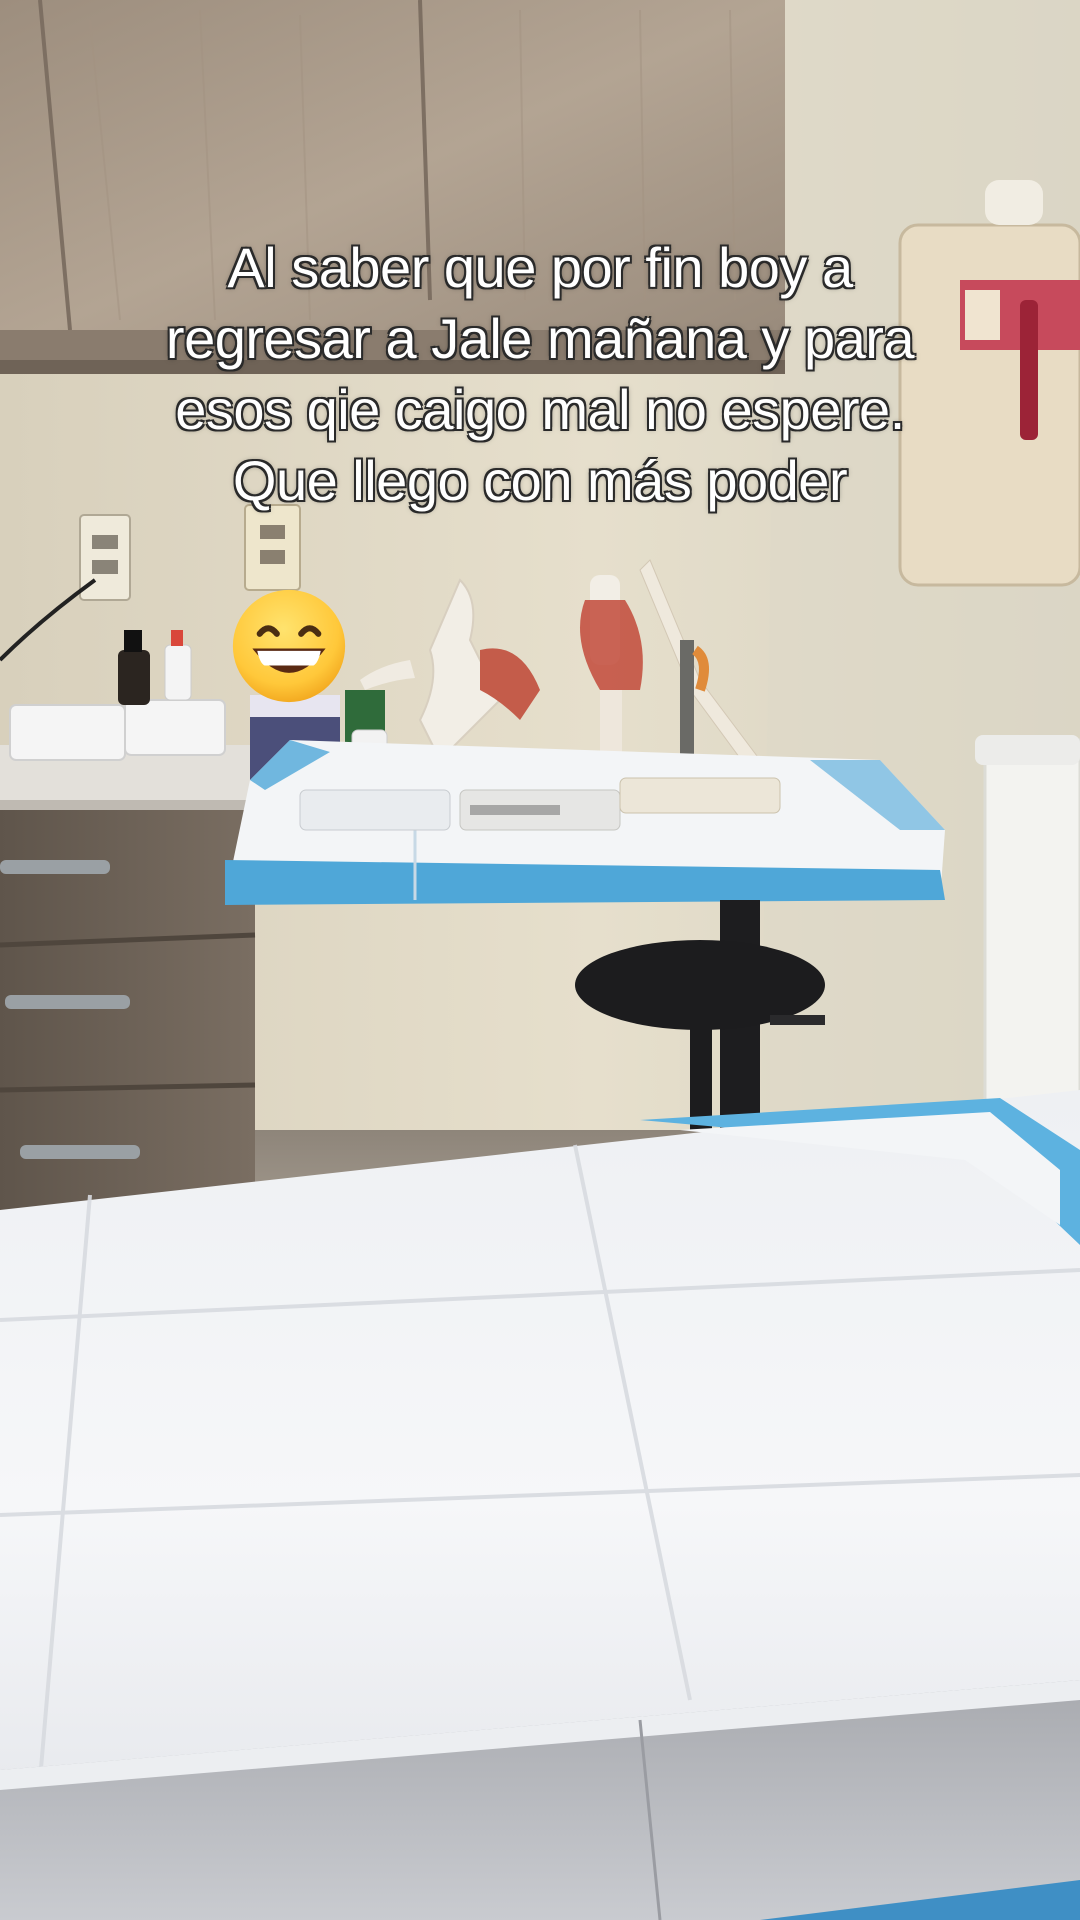 Image resolution: width=1080 pixels, height=1920 pixels. What do you see at coordinates (540, 267) in the screenshot?
I see `caption-line: Al saber que por fin boy a` at bounding box center [540, 267].